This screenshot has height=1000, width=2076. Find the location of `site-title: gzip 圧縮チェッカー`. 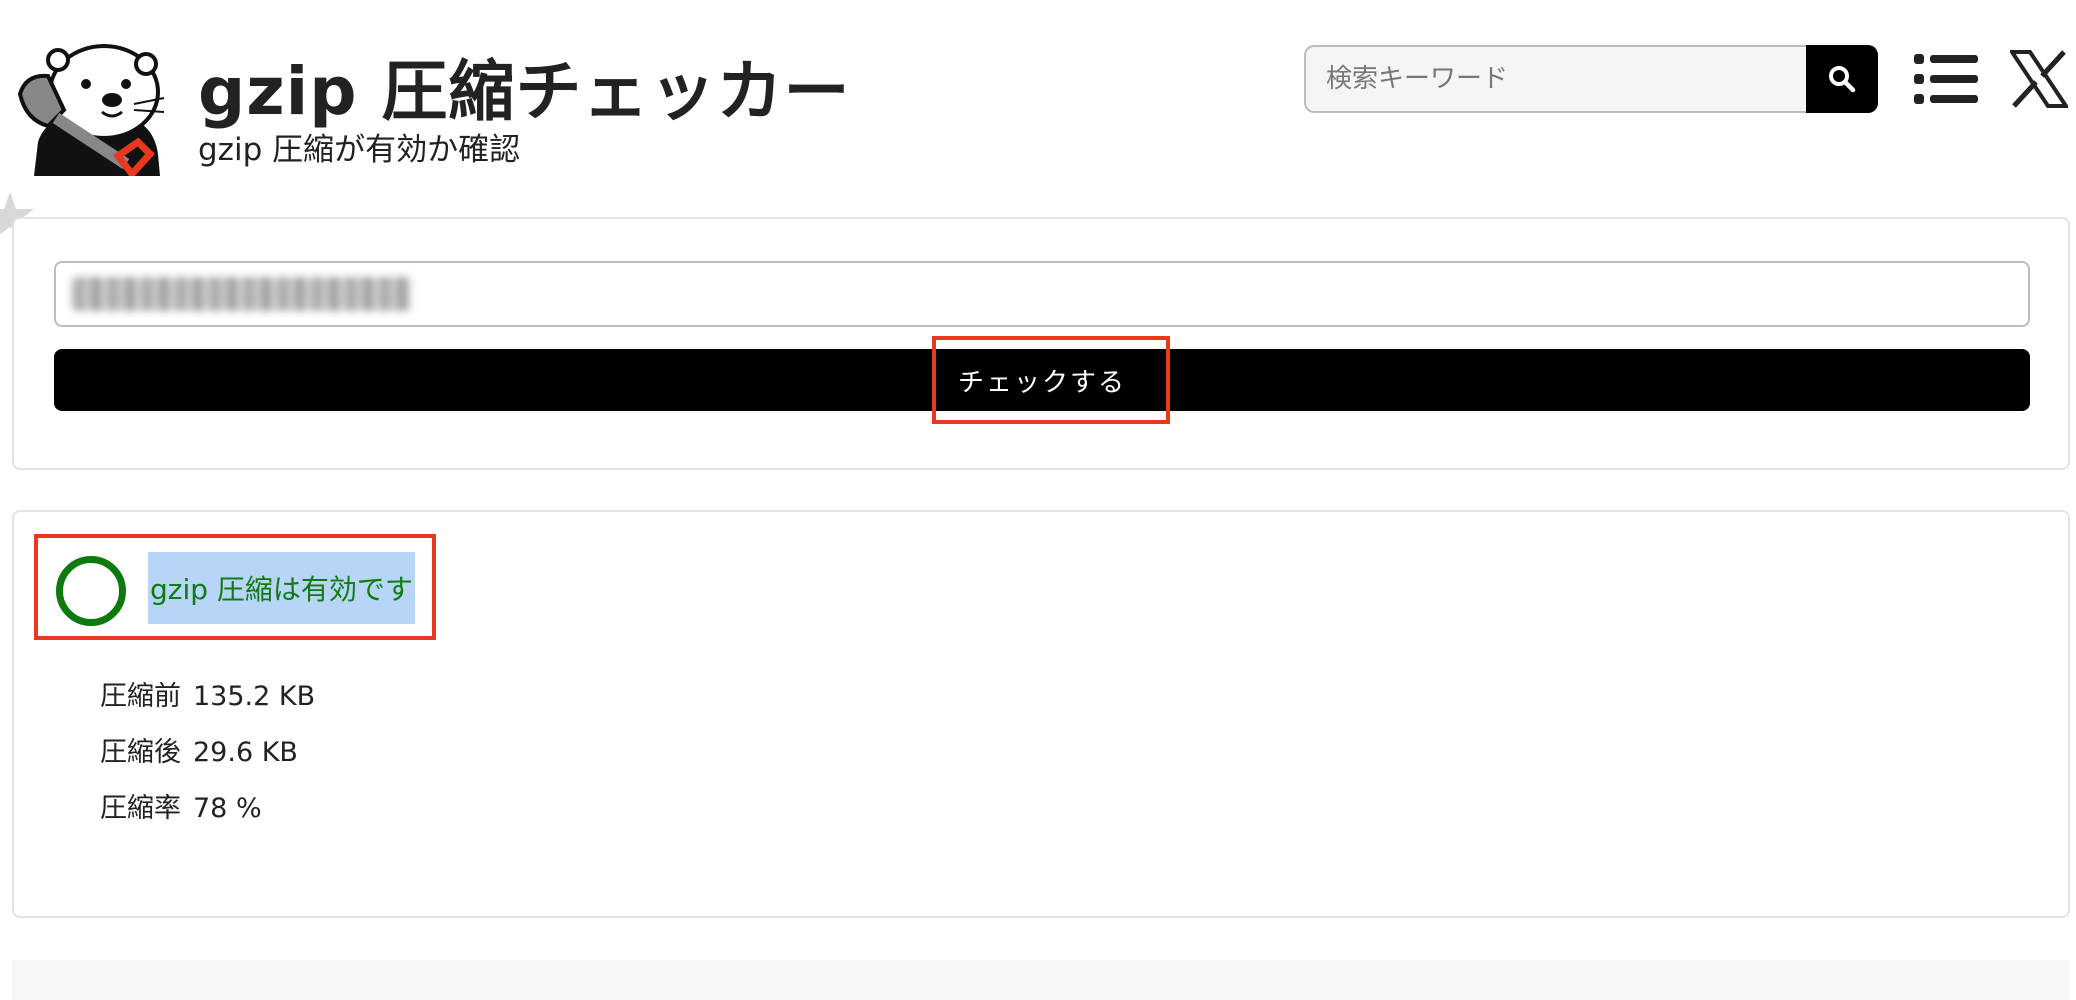

site-title: gzip 圧縮チェッカー is located at coordinates (524, 86).